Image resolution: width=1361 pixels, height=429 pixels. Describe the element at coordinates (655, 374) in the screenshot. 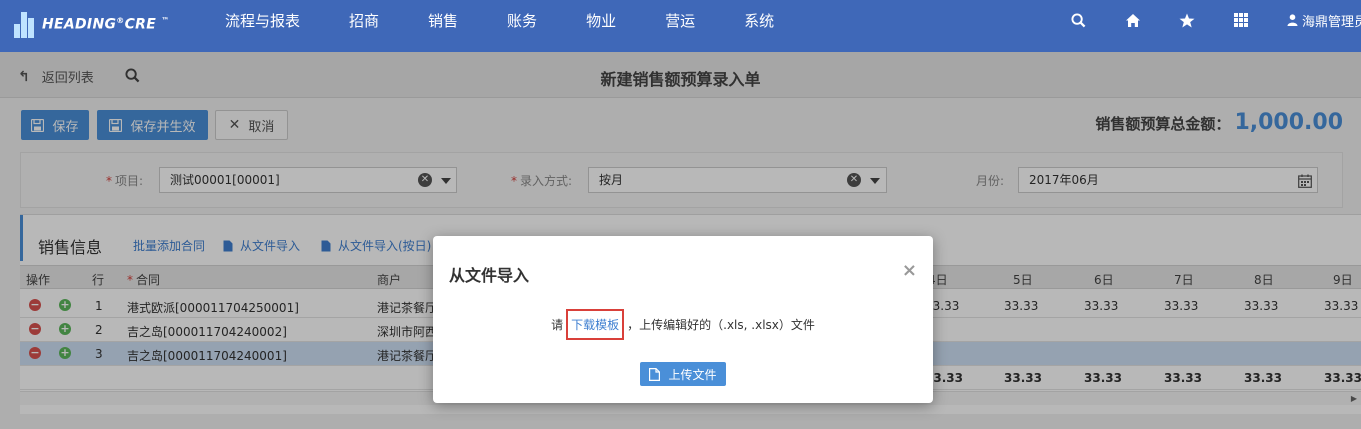

I see `file-icon` at that location.